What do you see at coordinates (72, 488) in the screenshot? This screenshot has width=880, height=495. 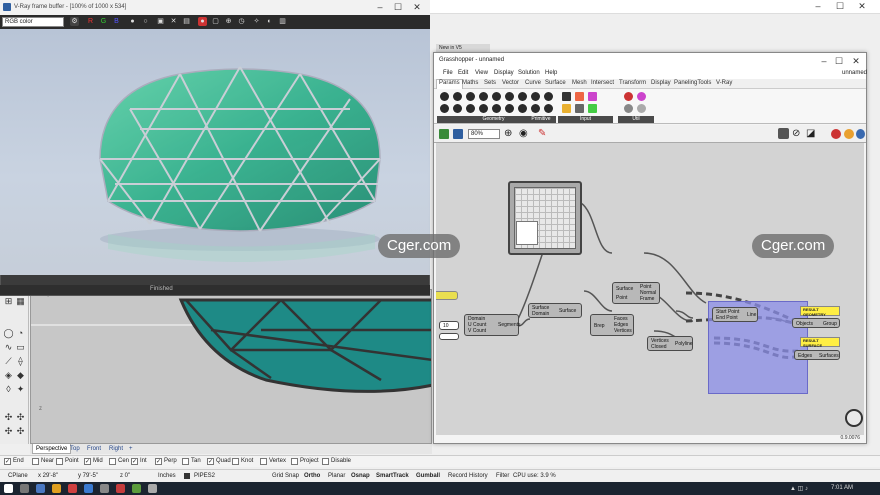 I see `chrome-icon` at bounding box center [72, 488].